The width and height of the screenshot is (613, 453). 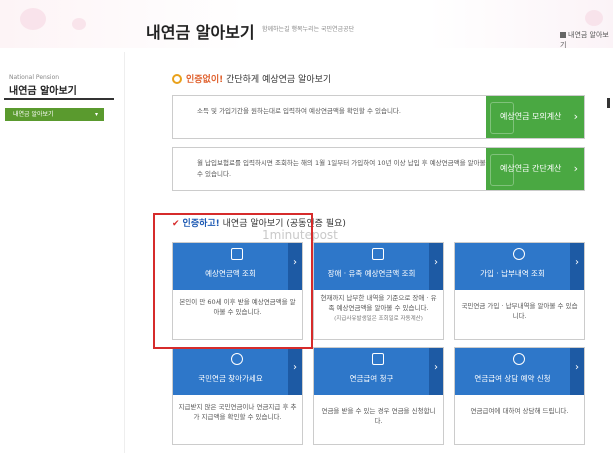 I want to click on util-link-label: 내연금 알아보기, so click(x=584, y=40).